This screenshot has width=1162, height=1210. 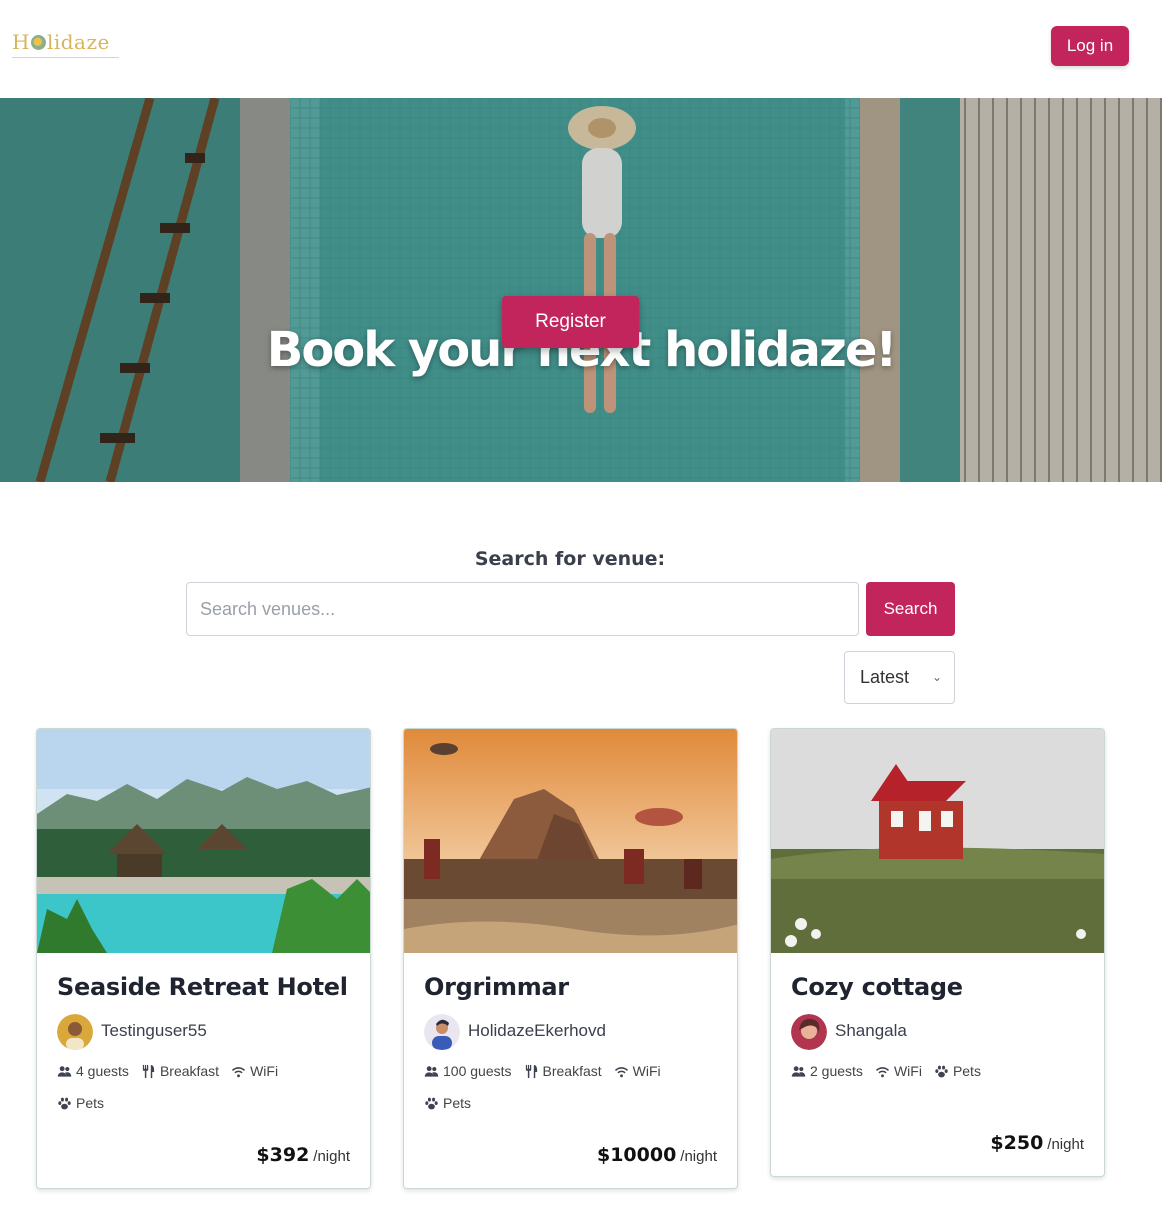 I want to click on owner-name: Testinguser55, so click(x=154, y=1030).